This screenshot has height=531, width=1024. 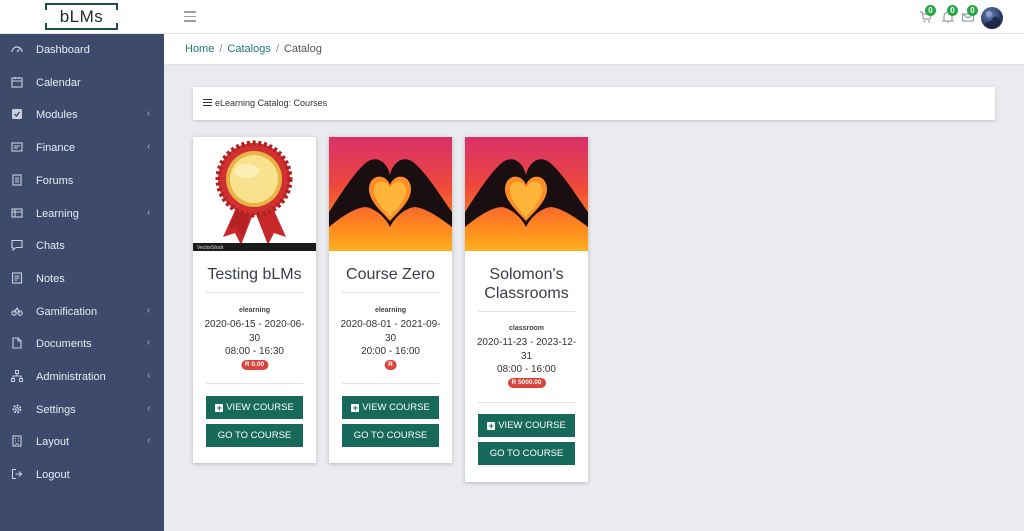 What do you see at coordinates (64, 344) in the screenshot?
I see `sidebar-item-label: Documents` at bounding box center [64, 344].